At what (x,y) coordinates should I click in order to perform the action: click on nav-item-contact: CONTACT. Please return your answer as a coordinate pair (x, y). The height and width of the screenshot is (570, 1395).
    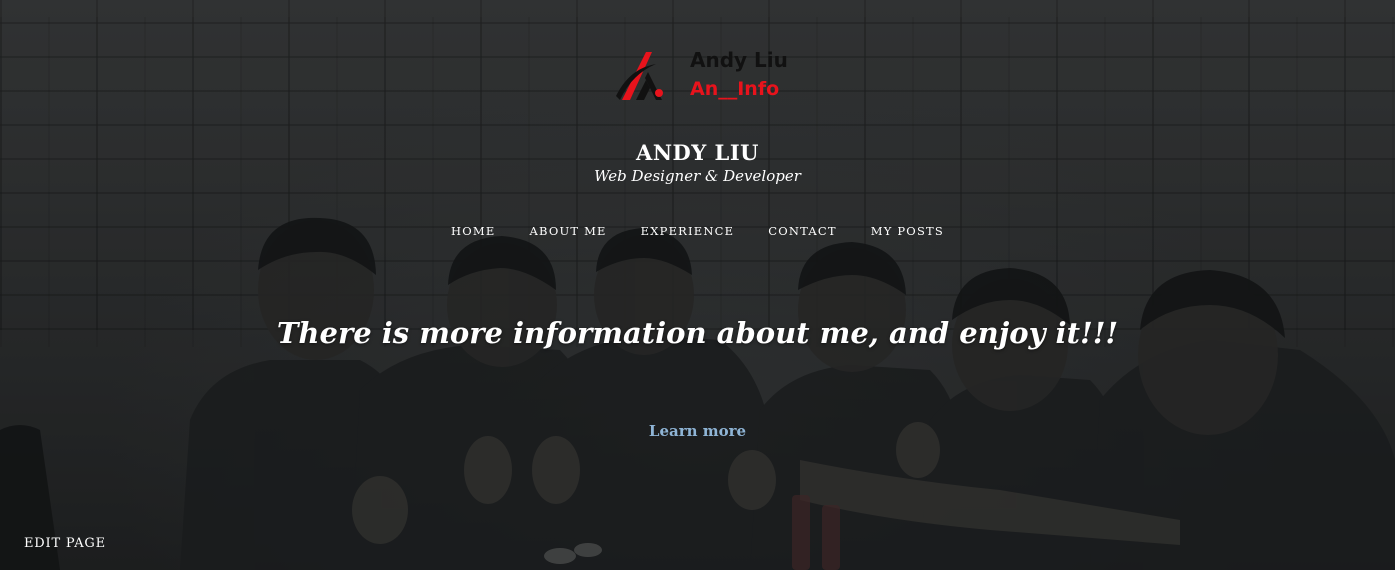
    Looking at the image, I should click on (802, 231).